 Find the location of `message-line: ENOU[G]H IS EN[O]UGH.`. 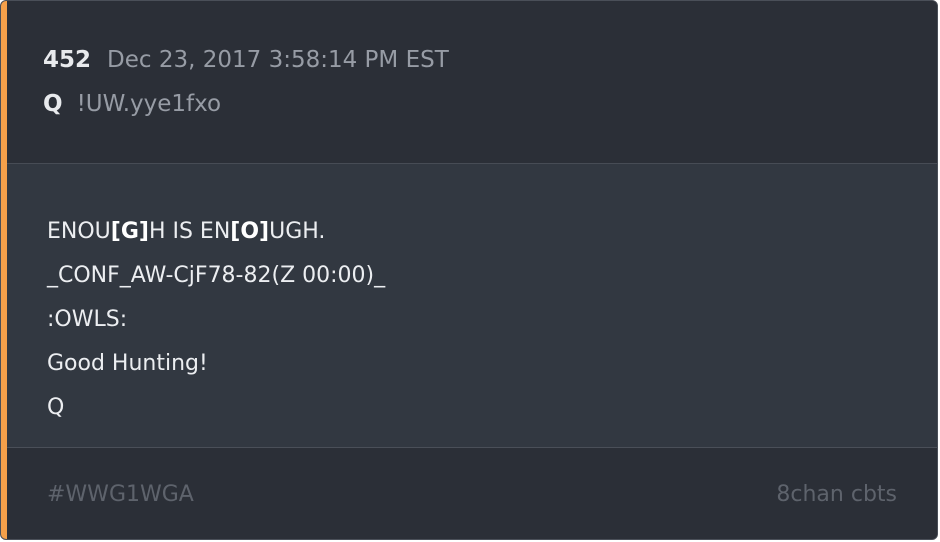

message-line: ENOU[G]H IS EN[O]UGH. is located at coordinates (216, 232).